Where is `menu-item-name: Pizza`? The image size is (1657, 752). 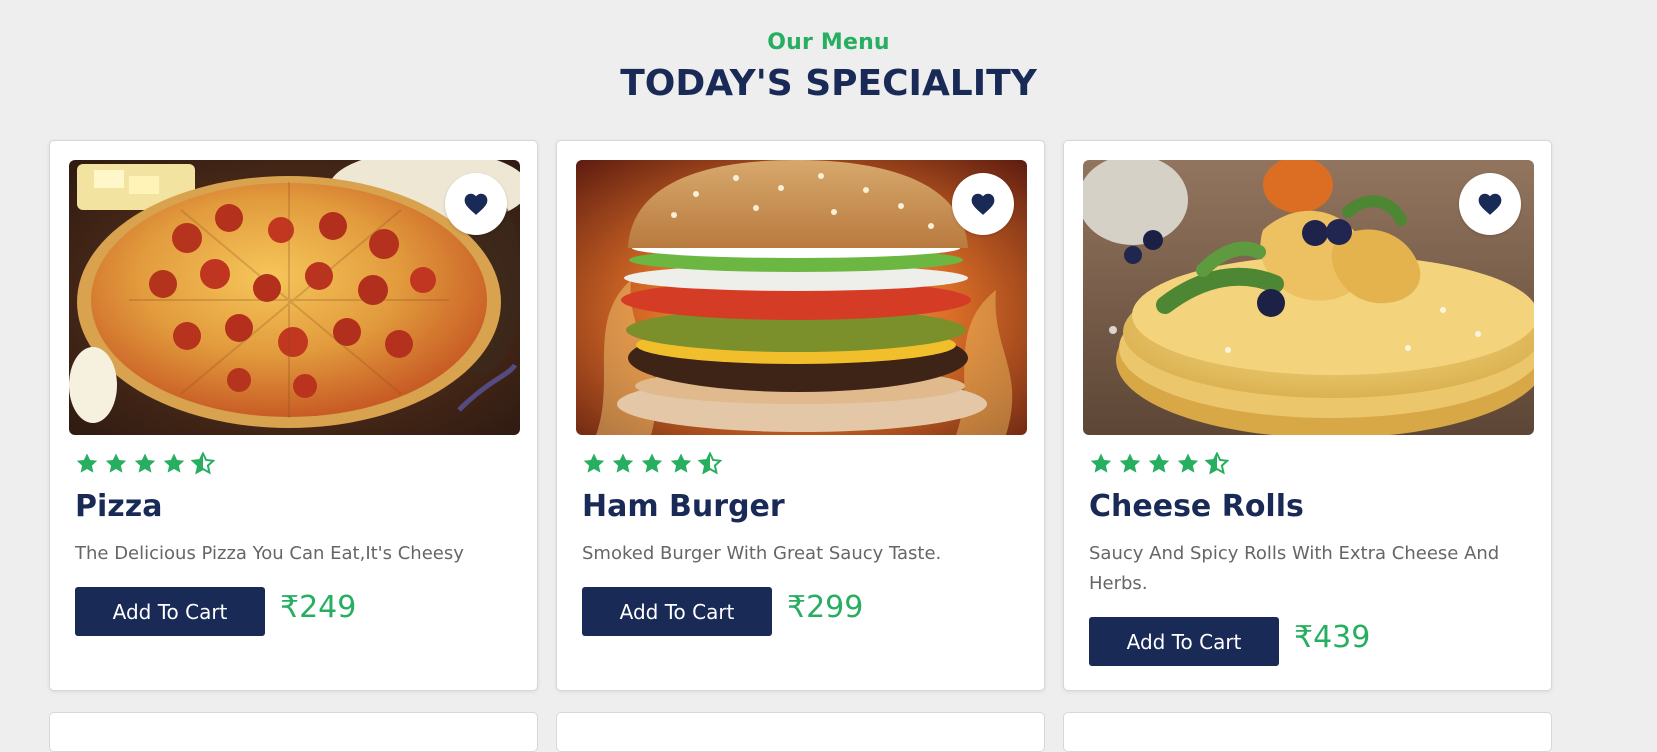 menu-item-name: Pizza is located at coordinates (119, 506).